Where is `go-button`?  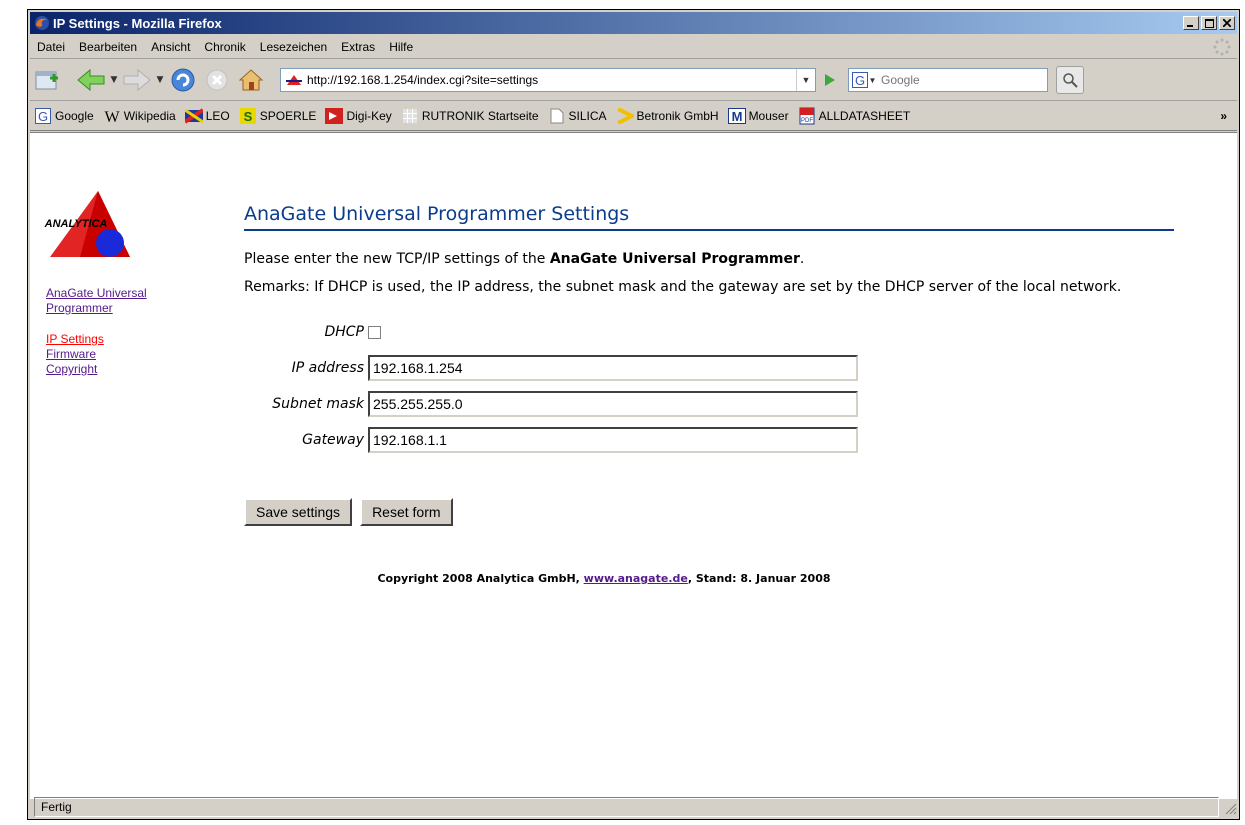
go-button is located at coordinates (830, 80).